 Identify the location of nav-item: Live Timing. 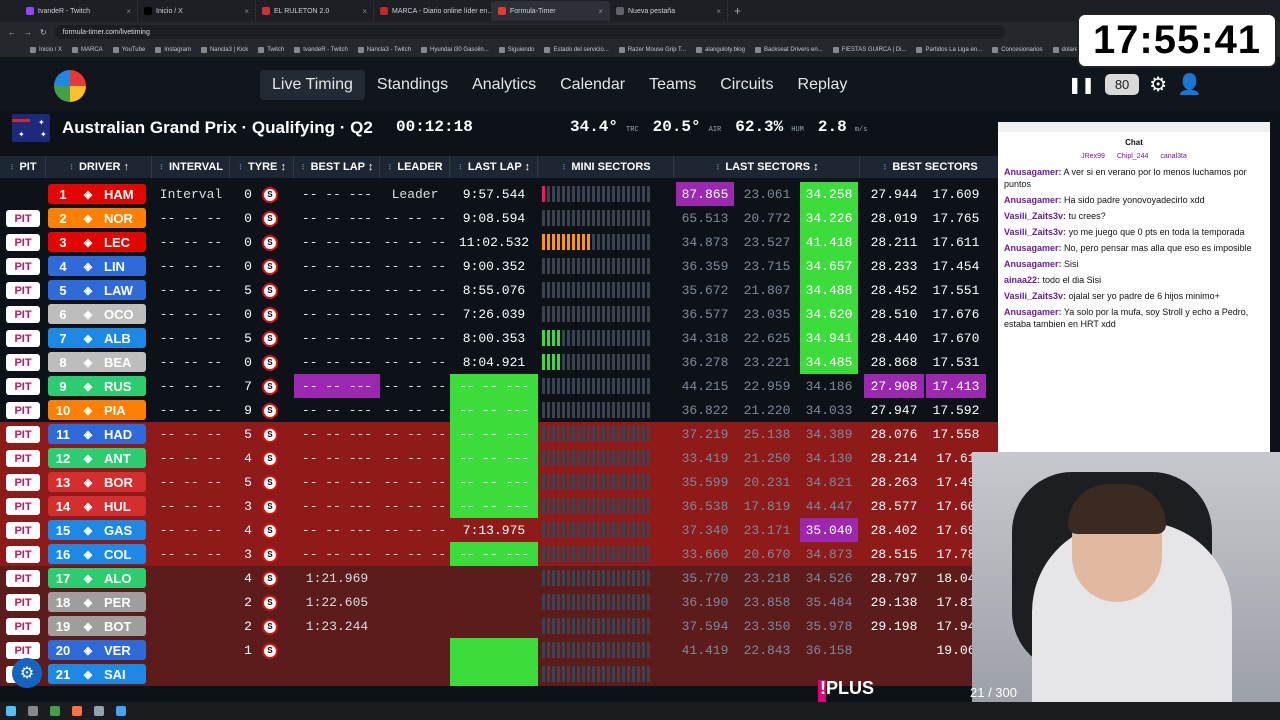
(312, 85).